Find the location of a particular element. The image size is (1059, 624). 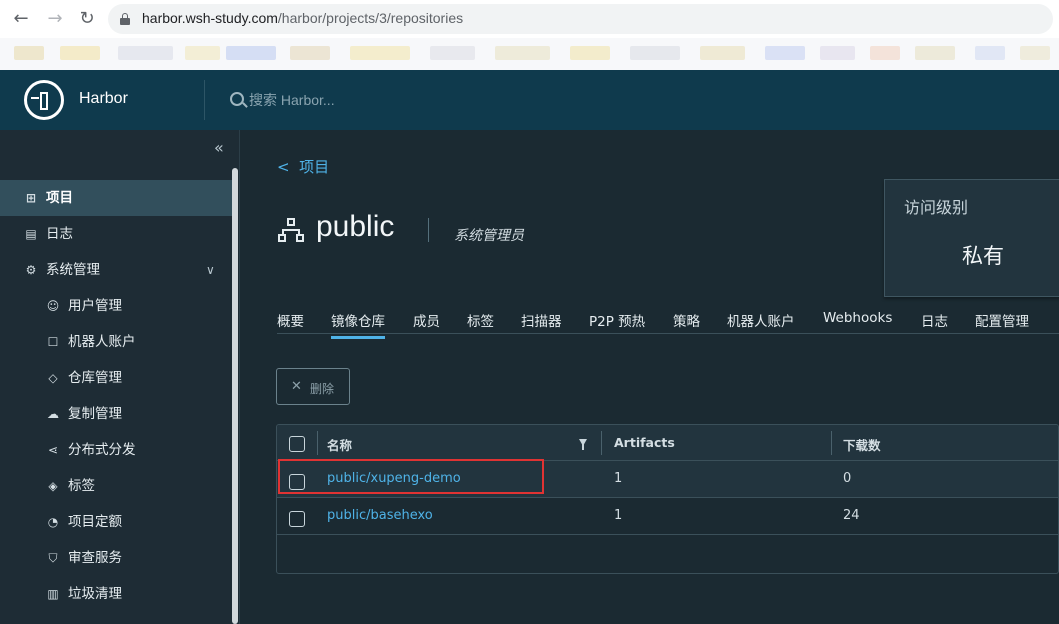

sidebar-item-users: ☺ 用户管理 is located at coordinates (116, 306).